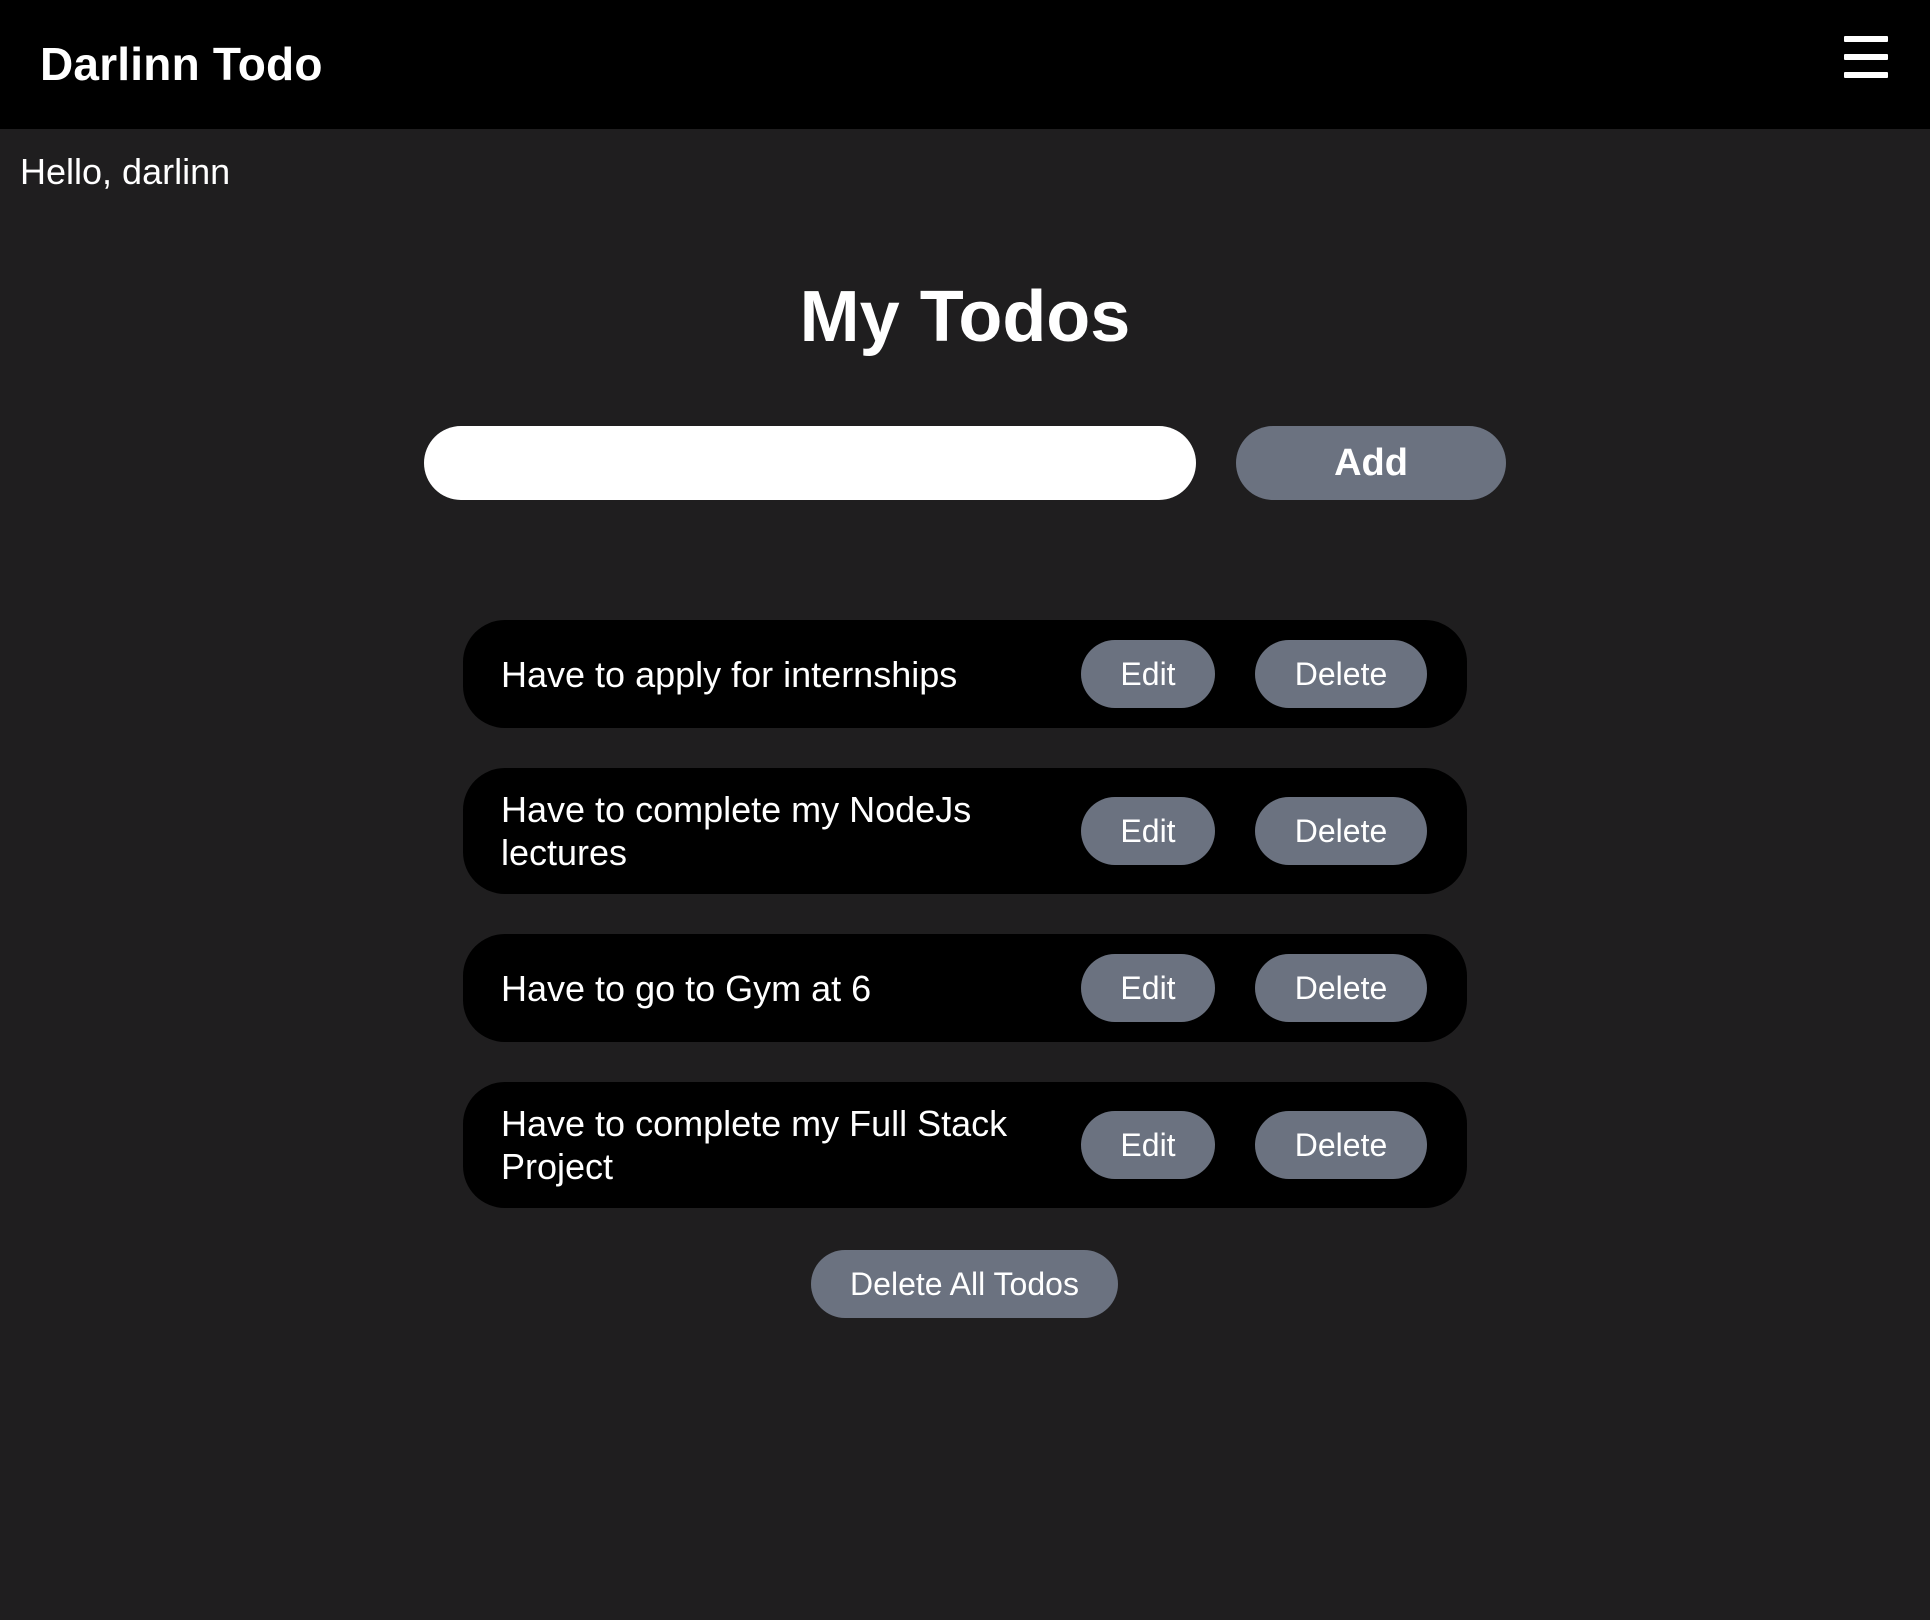  I want to click on greeting-text: Hello, darlinn, so click(125, 171).